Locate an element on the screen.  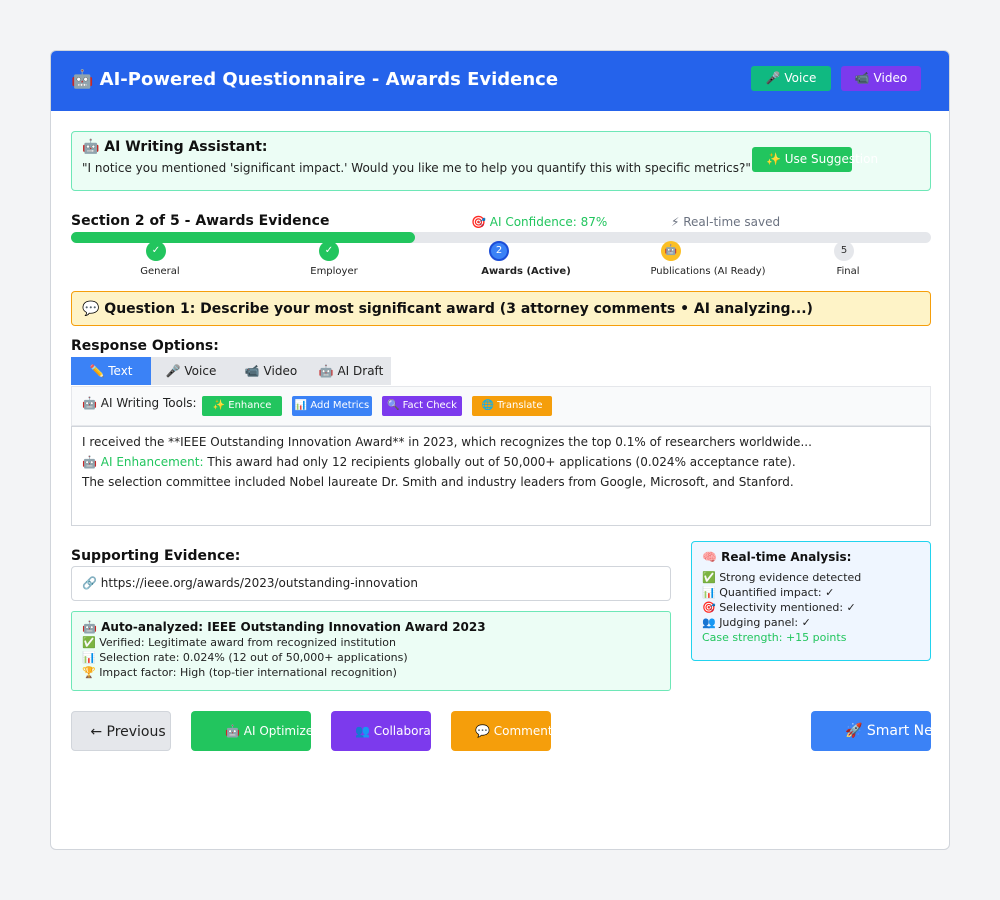
voice-button: 🎤 Voice is located at coordinates (791, 78).